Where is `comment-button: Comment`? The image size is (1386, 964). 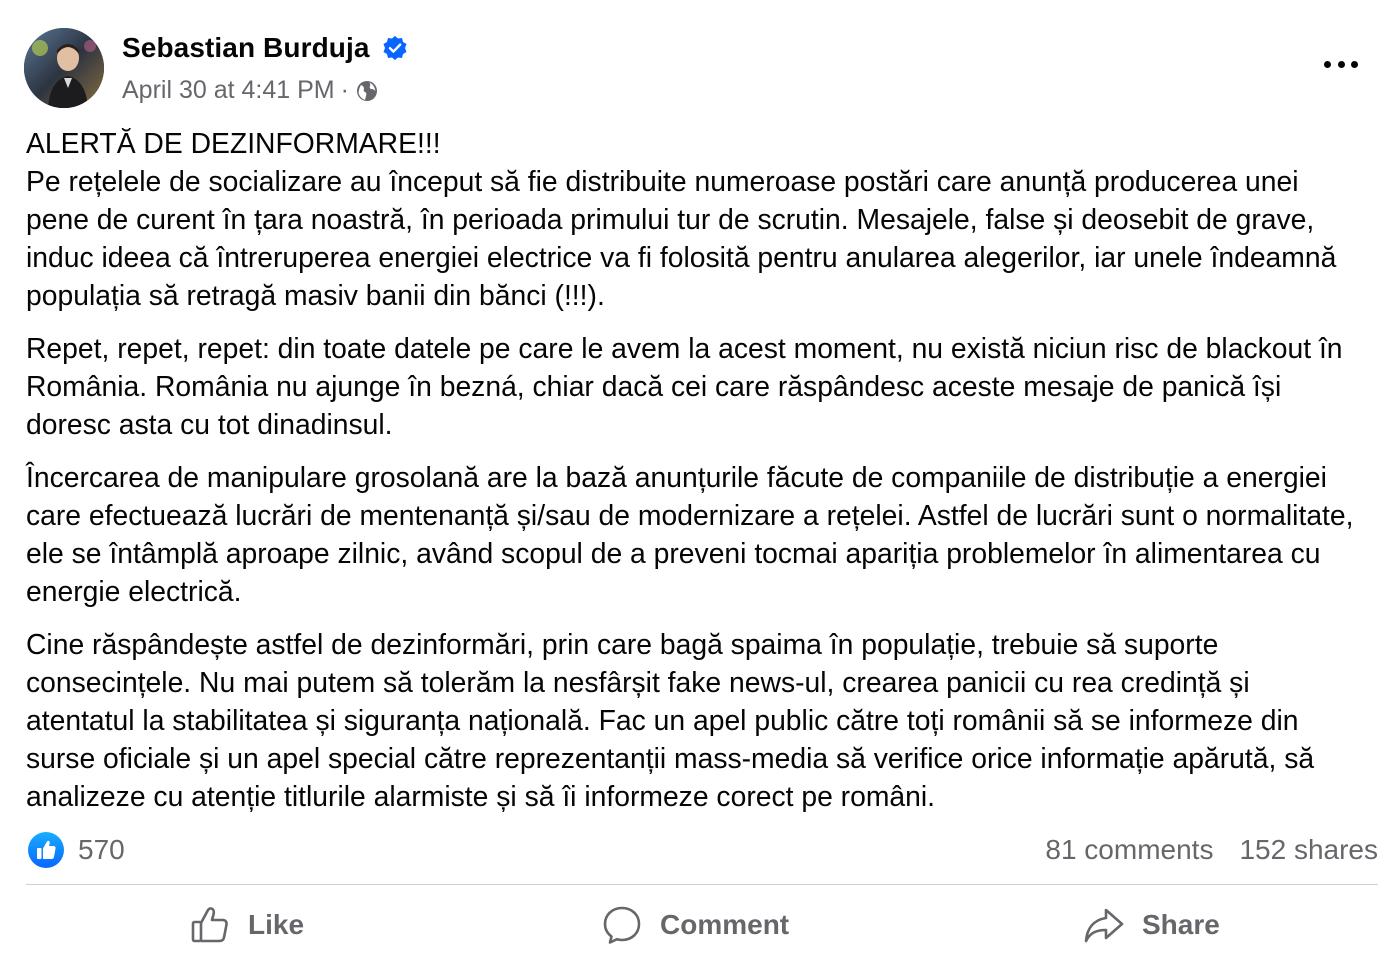 comment-button: Comment is located at coordinates (695, 925).